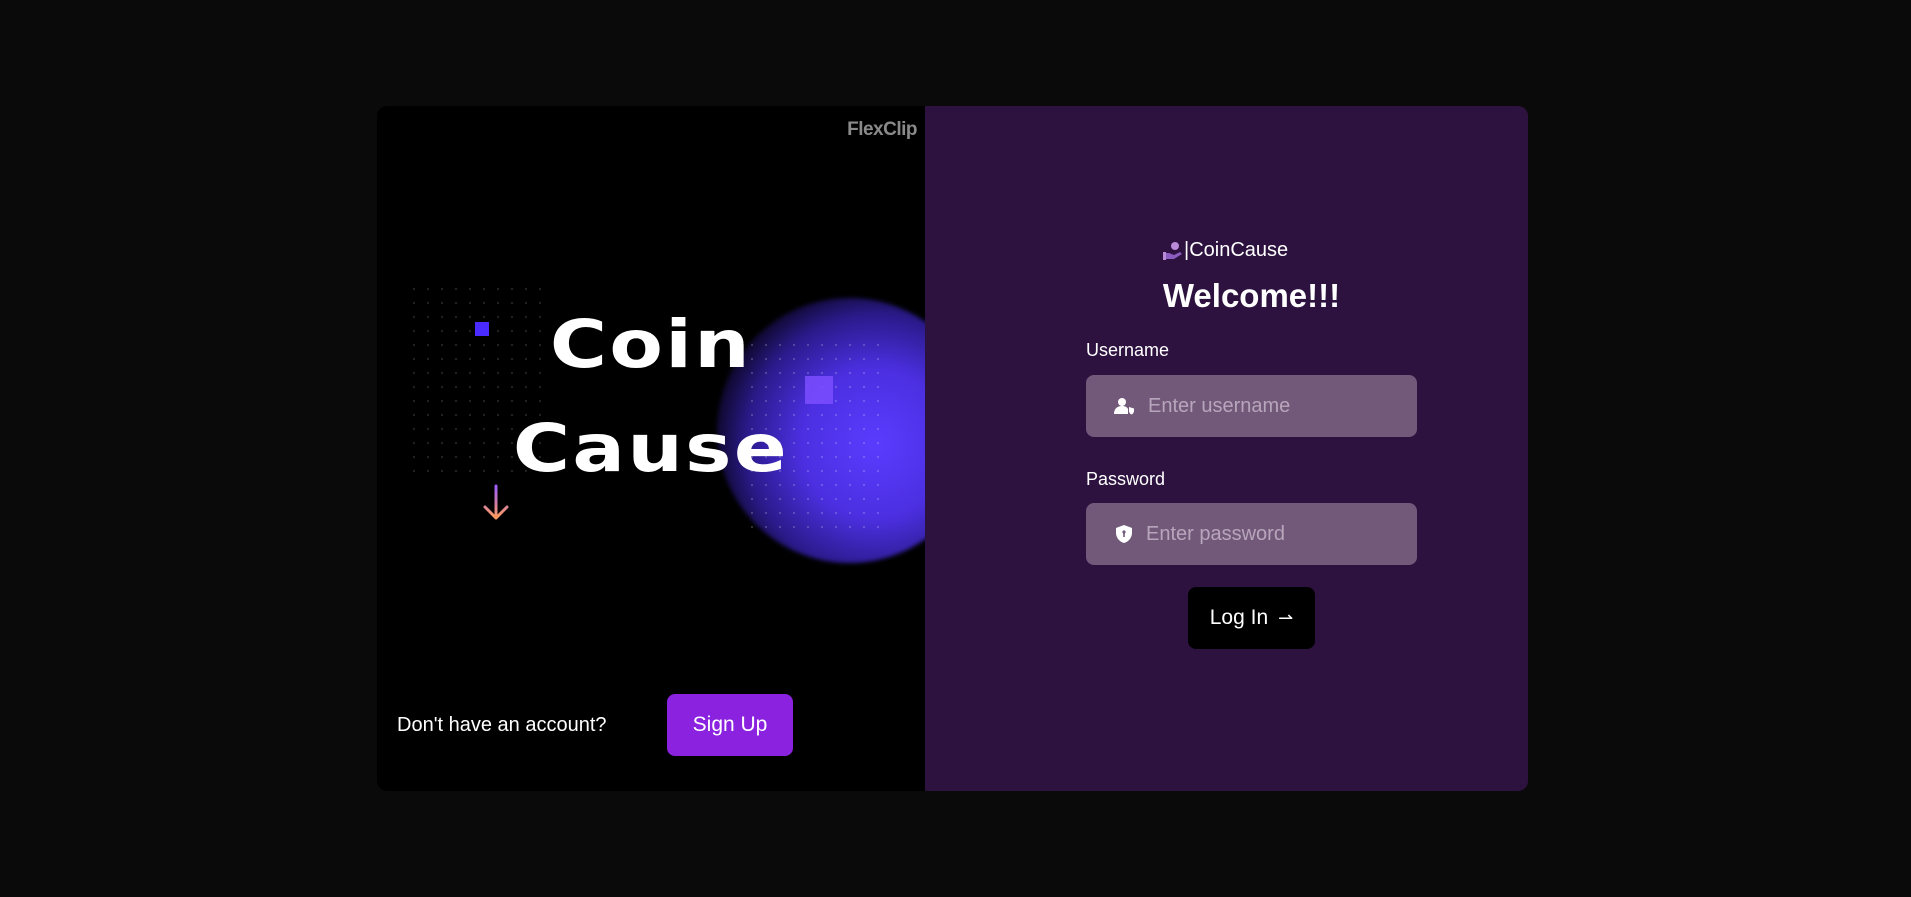  I want to click on username-input, so click(1278, 406).